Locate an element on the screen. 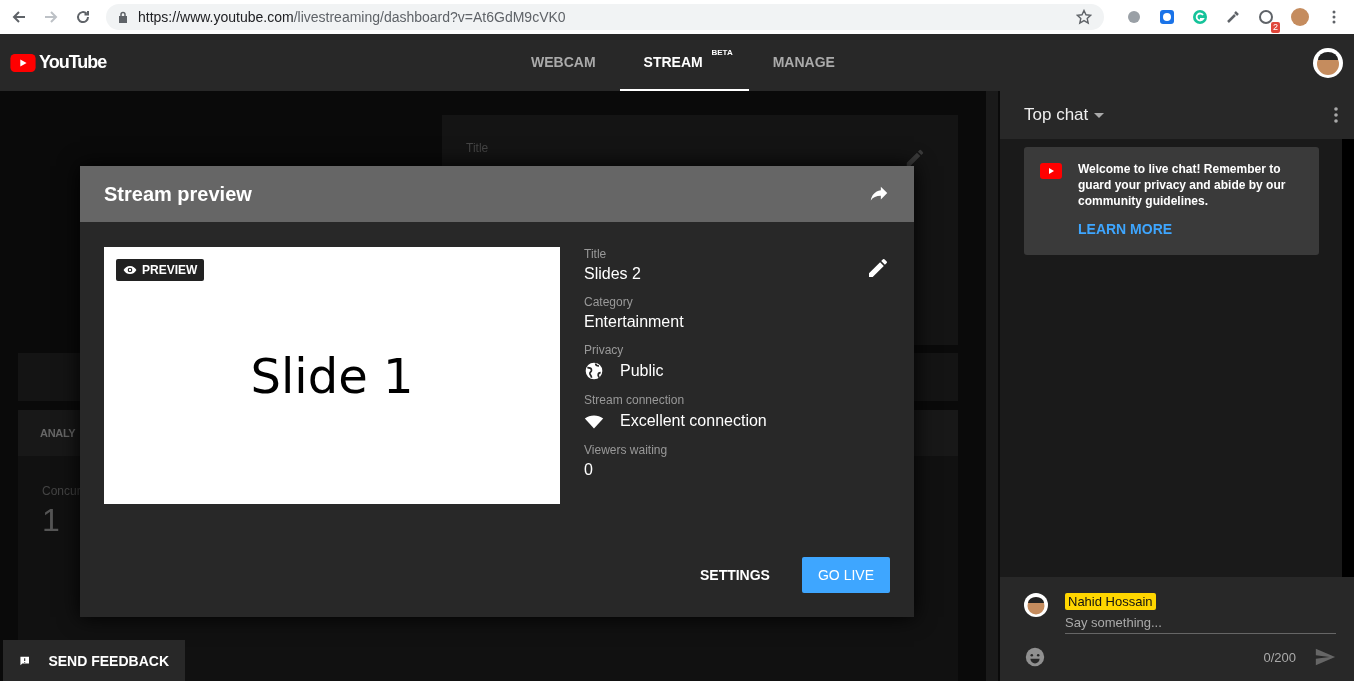 The image size is (1354, 681). slide-title: Slide 1 is located at coordinates (332, 375).